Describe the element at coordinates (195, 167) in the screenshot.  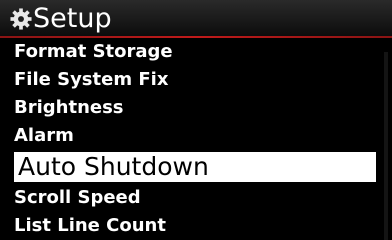
I see `menu-item-auto-shutdown: Auto Shutdown` at that location.